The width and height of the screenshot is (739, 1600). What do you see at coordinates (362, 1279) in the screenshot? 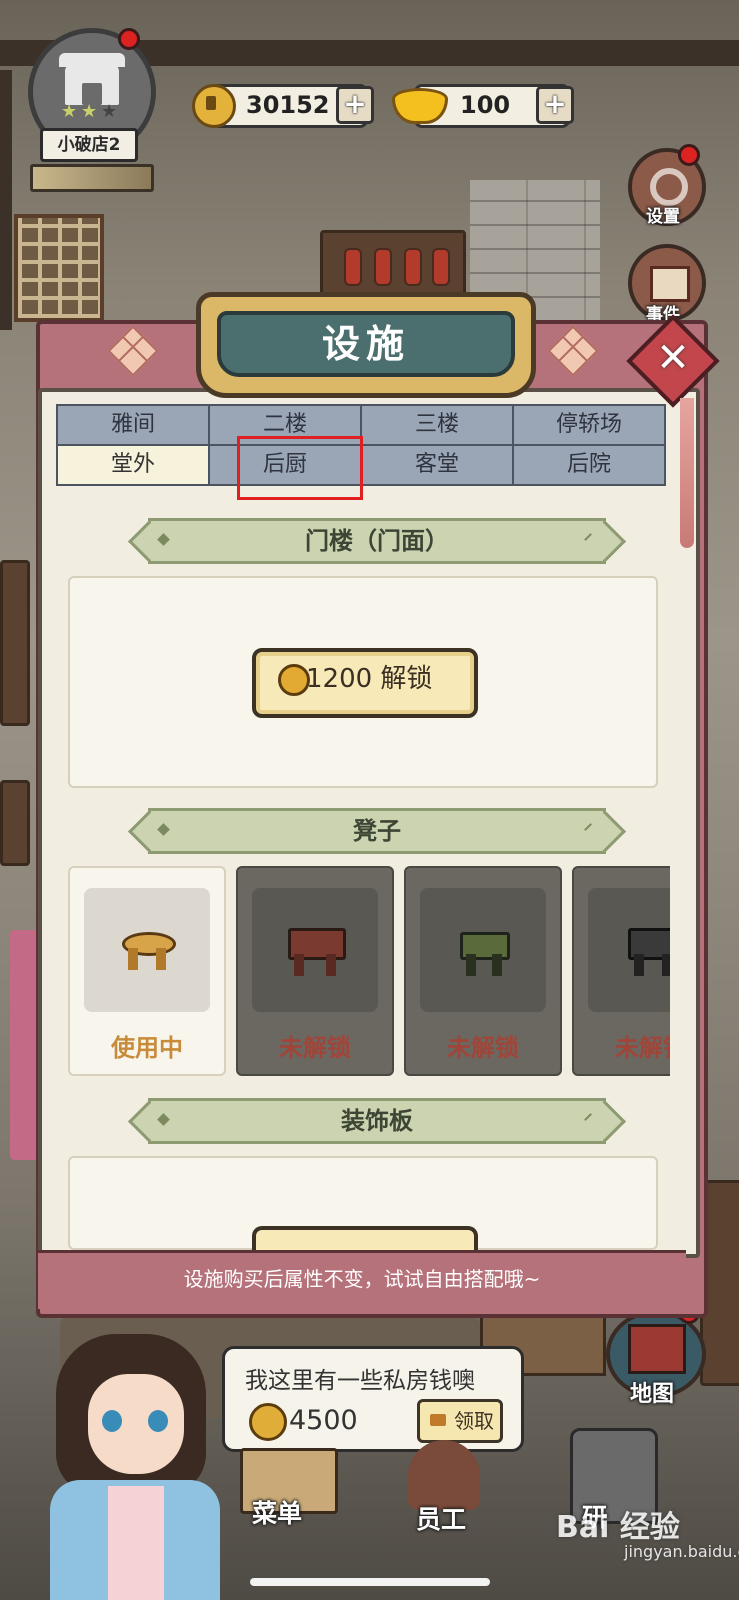
I see `facility-tip: 设施购买后属性不变，试试自由搭配哦~` at bounding box center [362, 1279].